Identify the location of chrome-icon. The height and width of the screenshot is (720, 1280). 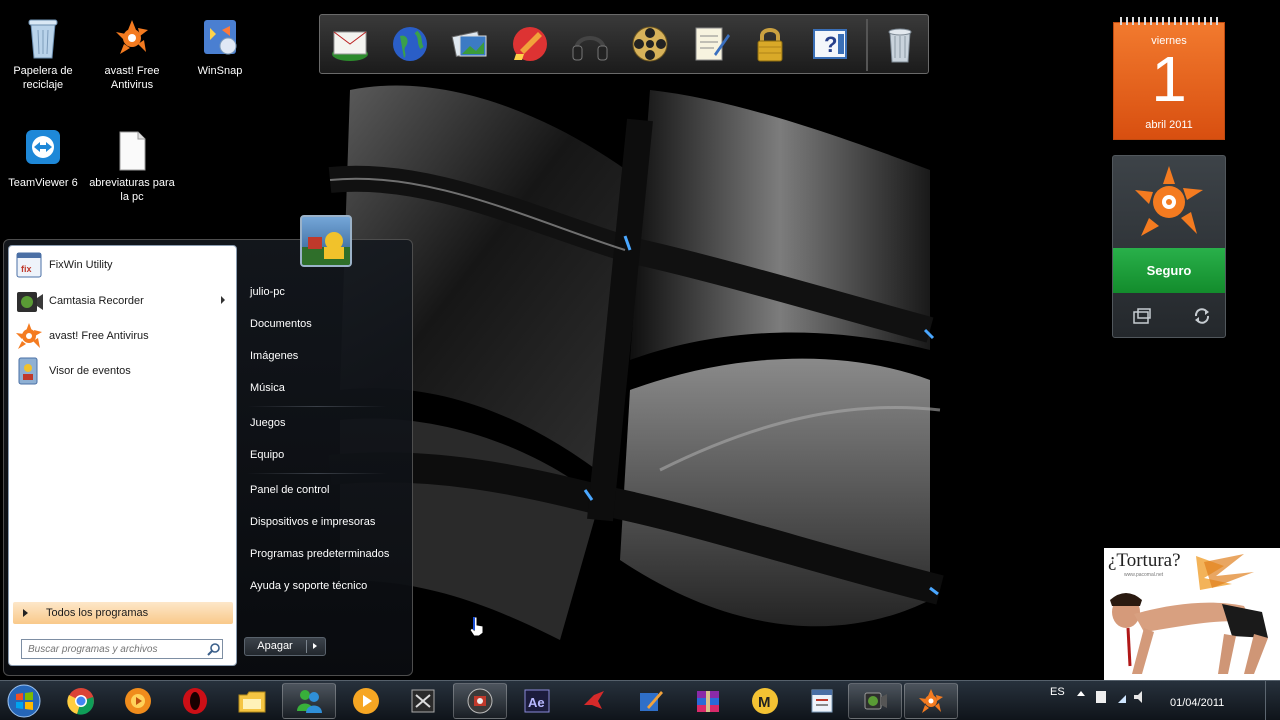
(80, 701).